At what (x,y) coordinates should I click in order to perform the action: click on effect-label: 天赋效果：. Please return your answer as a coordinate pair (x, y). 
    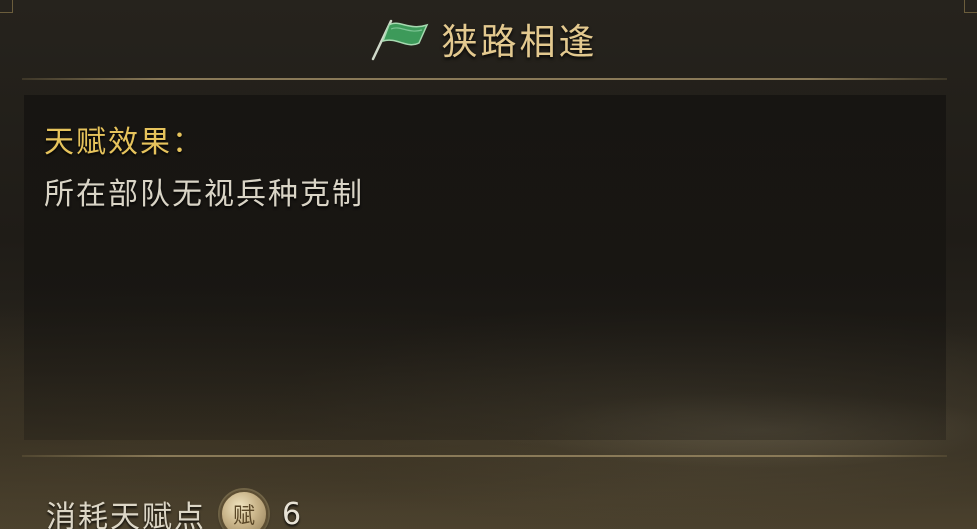
    Looking at the image, I should click on (124, 142).